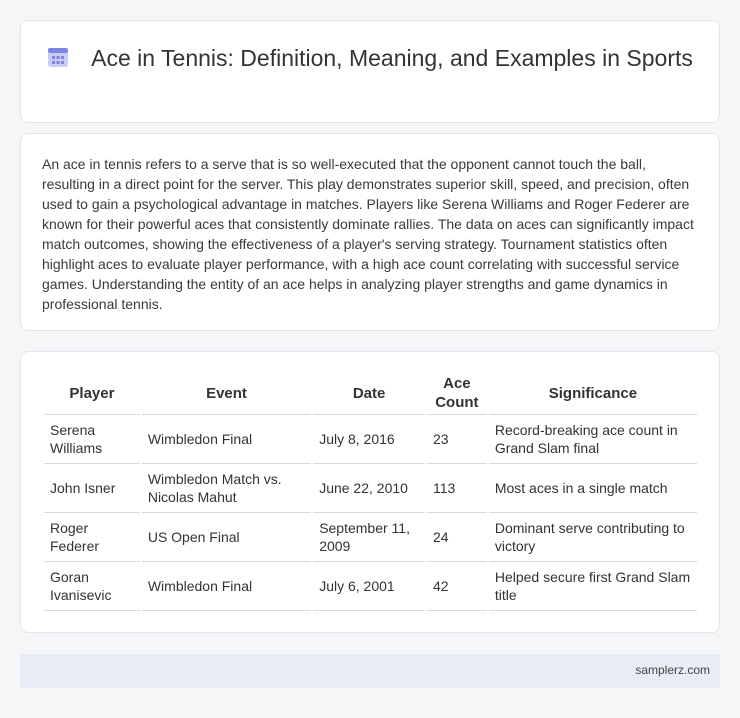 This screenshot has height=718, width=740. Describe the element at coordinates (226, 393) in the screenshot. I see `column-header-event: Event` at that location.